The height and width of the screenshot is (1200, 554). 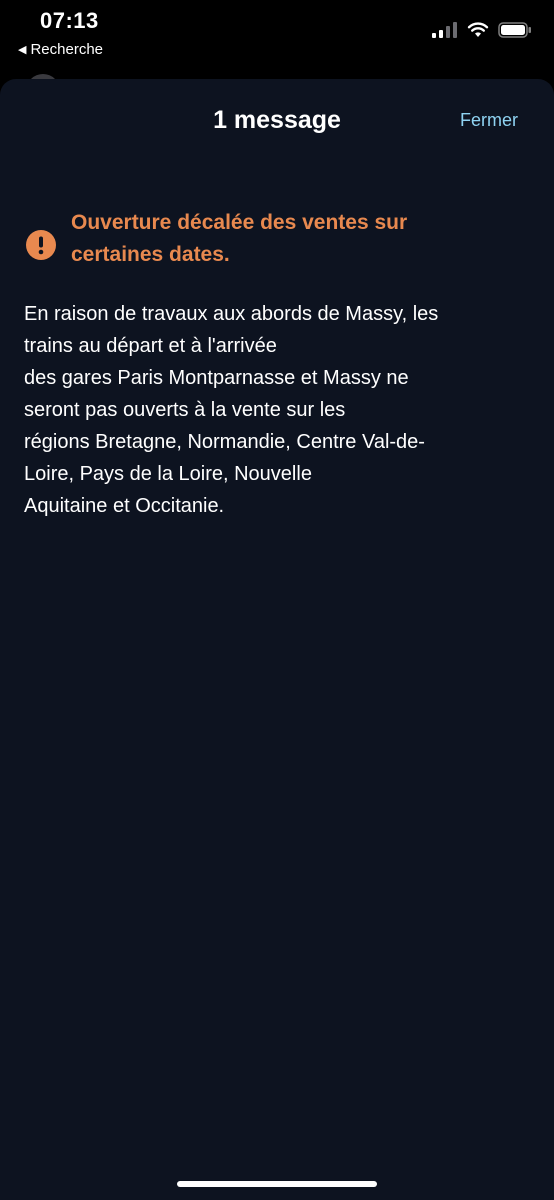 I want to click on status-bar: 07:13 ◀ Recherche, so click(x=277, y=35).